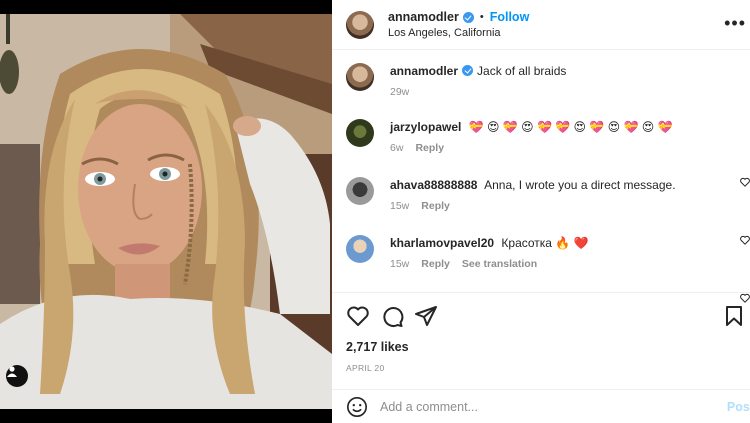 This screenshot has width=750, height=423. Describe the element at coordinates (580, 185) in the screenshot. I see `comment-text: Anna, I wrote you a direct message.` at that location.